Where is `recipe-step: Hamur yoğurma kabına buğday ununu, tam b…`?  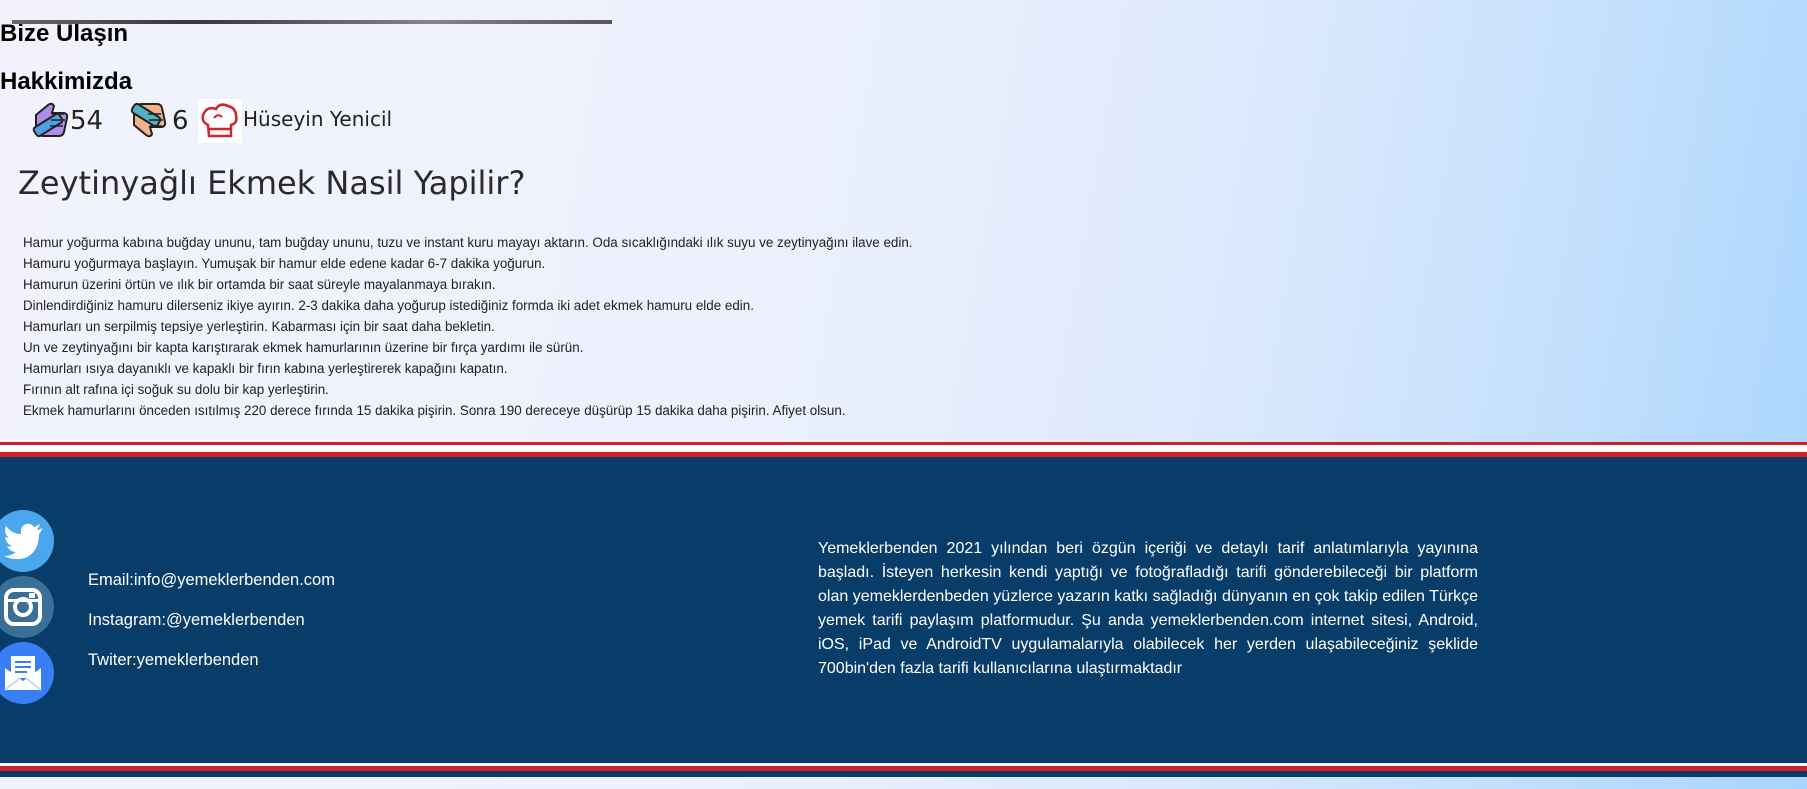
recipe-step: Hamur yoğurma kabına buğday ununu, tam b… is located at coordinates (468, 242).